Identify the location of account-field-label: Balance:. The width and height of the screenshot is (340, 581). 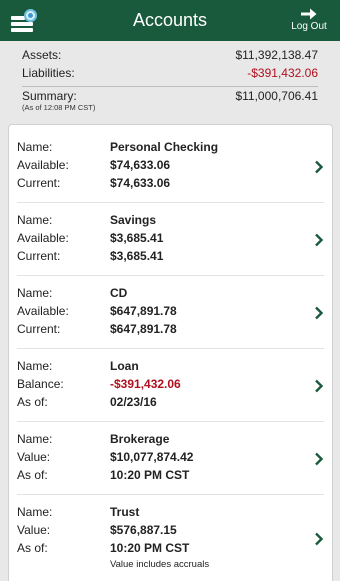
(40, 384).